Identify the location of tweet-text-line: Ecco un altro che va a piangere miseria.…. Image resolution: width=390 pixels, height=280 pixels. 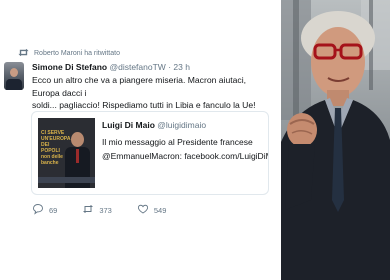
(139, 86).